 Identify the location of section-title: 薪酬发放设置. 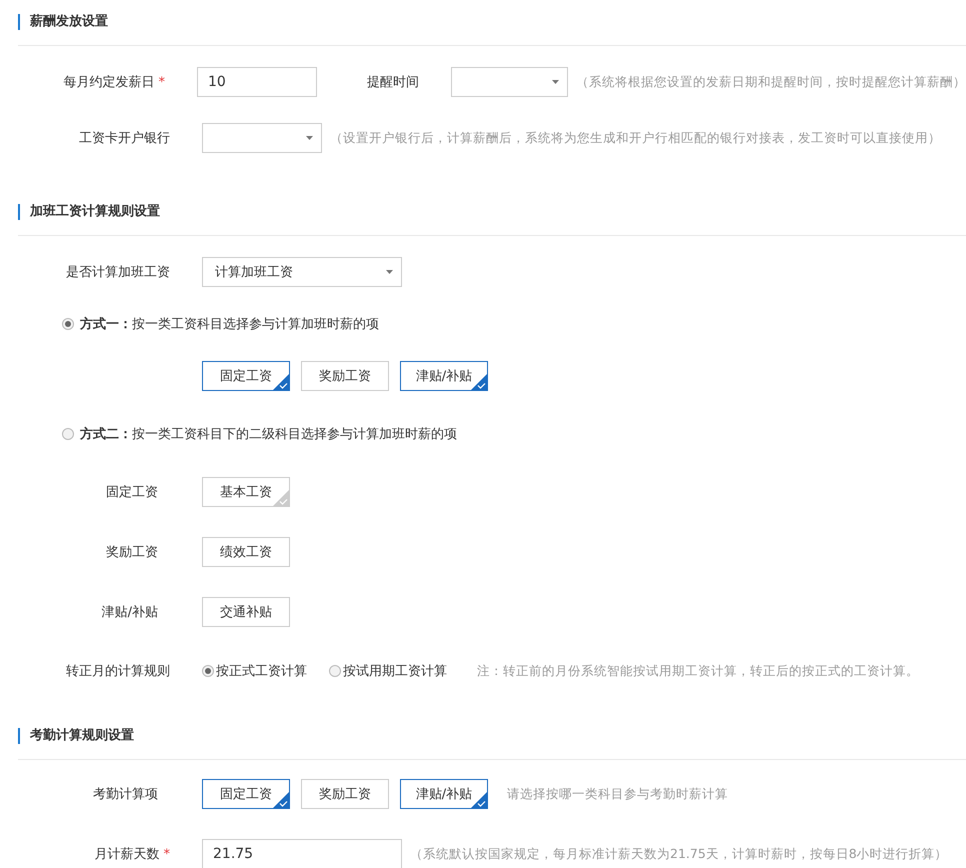
(63, 22).